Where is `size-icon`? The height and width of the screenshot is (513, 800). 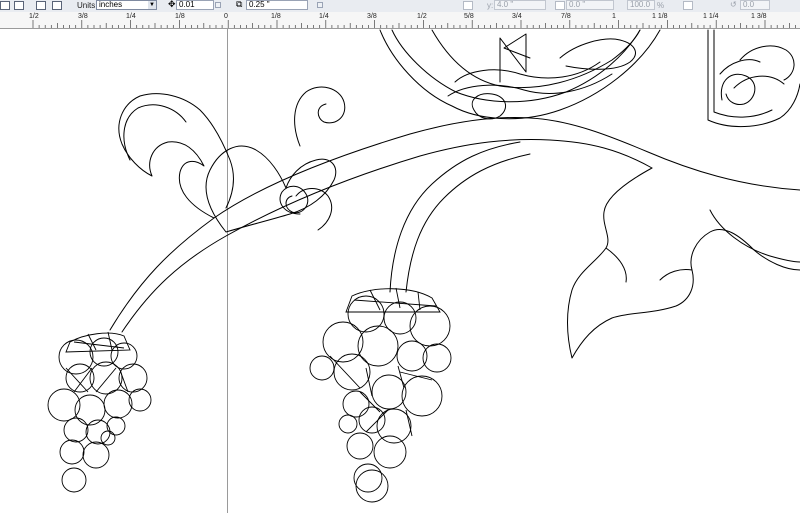
size-icon is located at coordinates (560, 5).